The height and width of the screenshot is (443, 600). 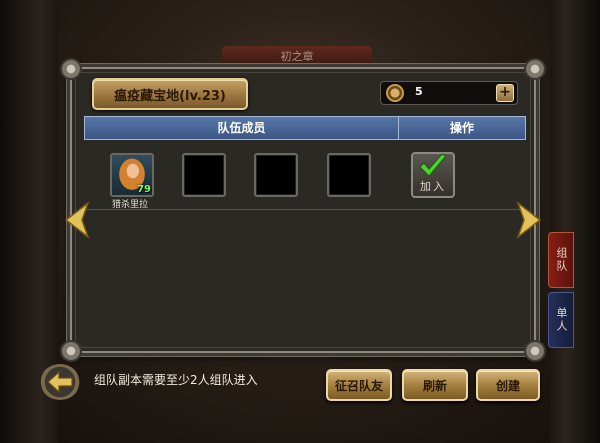 What do you see at coordinates (144, 189) in the screenshot?
I see `member-level: 79` at bounding box center [144, 189].